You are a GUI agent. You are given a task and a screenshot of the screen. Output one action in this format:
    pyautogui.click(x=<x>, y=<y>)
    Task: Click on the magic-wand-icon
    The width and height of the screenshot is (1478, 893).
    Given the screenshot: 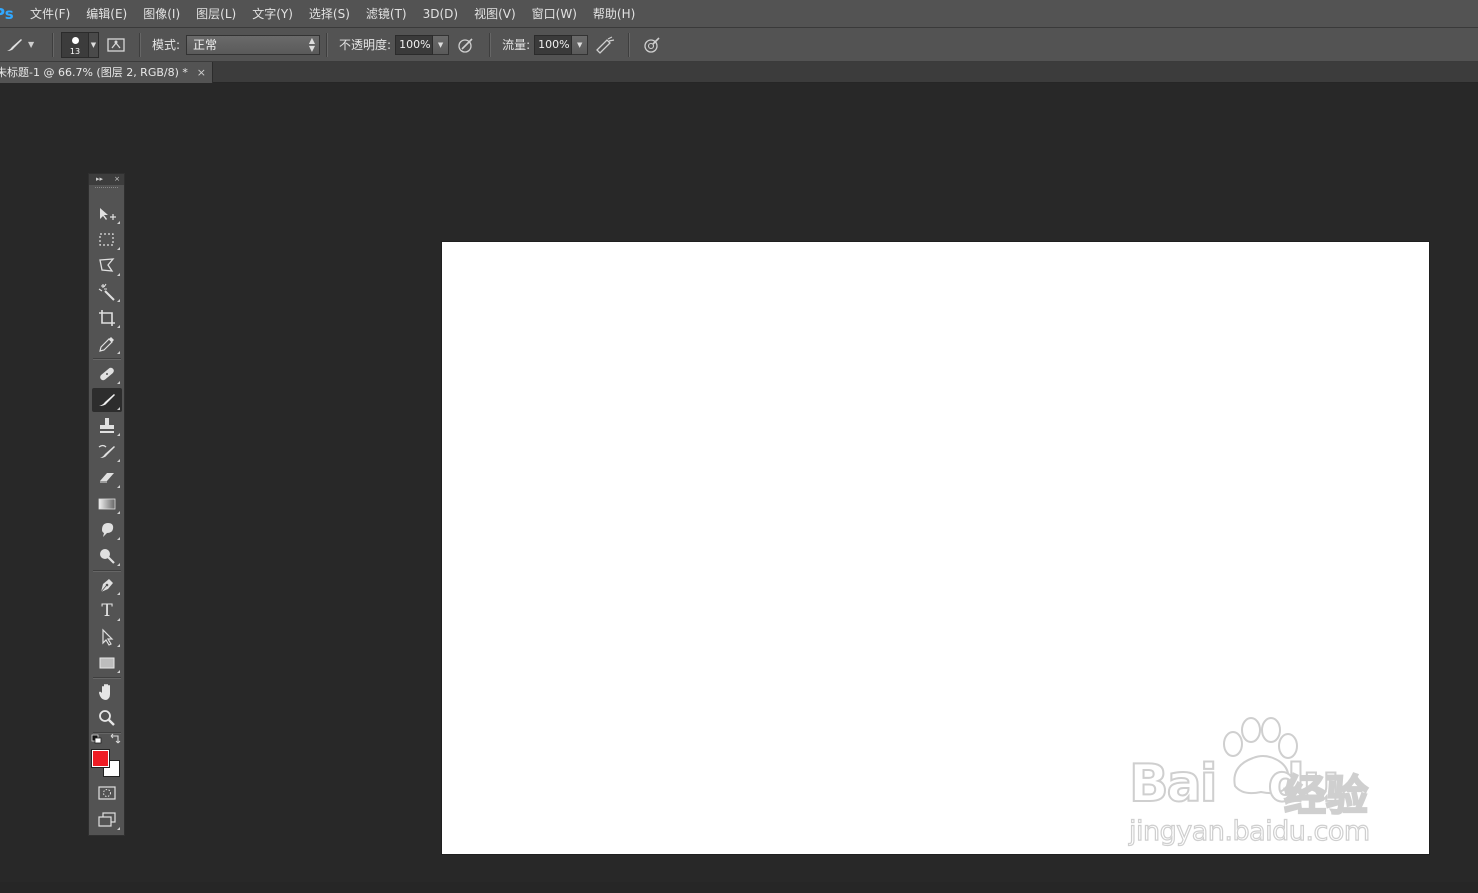 What is the action you would take?
    pyautogui.click(x=106, y=292)
    